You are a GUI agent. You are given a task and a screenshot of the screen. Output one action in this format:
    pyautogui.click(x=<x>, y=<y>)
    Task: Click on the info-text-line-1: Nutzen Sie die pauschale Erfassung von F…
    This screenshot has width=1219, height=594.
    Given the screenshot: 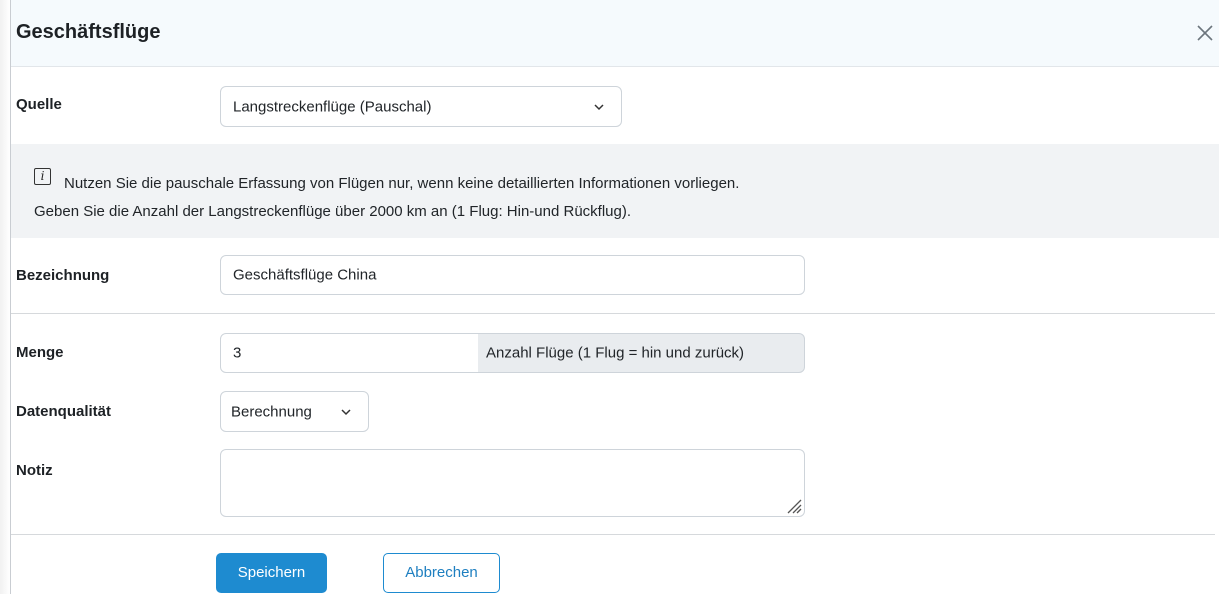 What is the action you would take?
    pyautogui.click(x=402, y=183)
    